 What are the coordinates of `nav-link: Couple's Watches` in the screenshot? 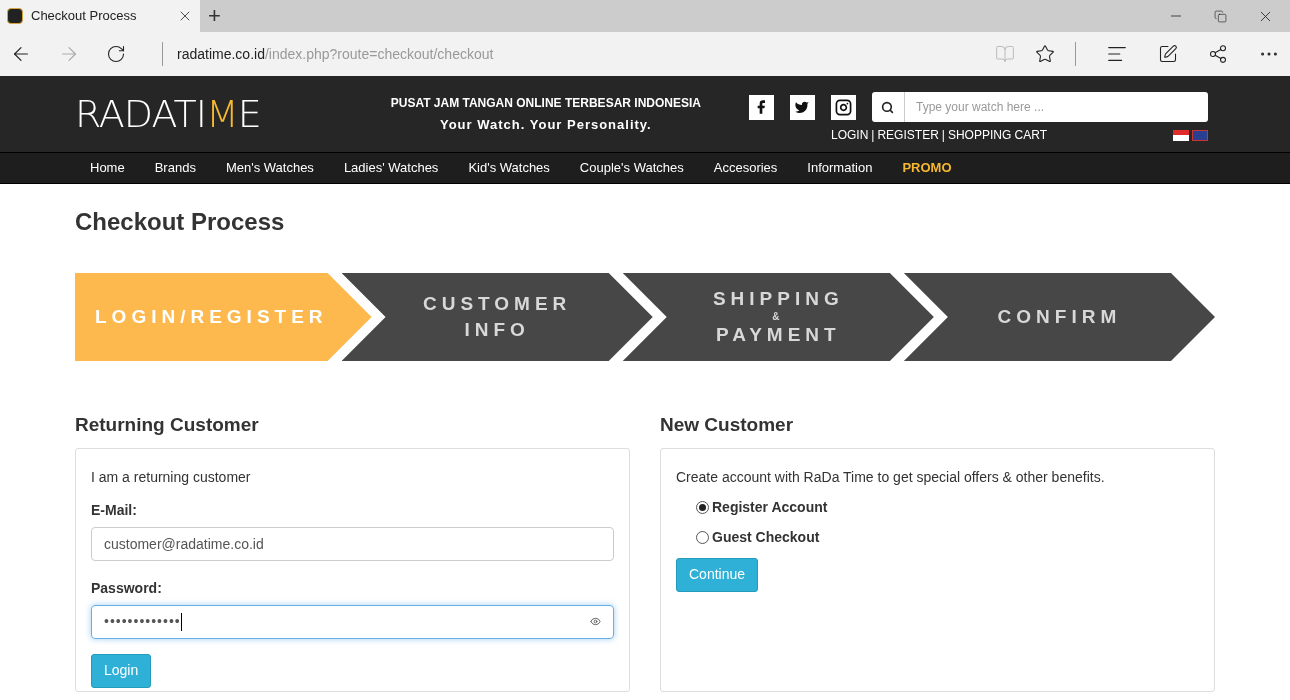 It's located at (631, 168).